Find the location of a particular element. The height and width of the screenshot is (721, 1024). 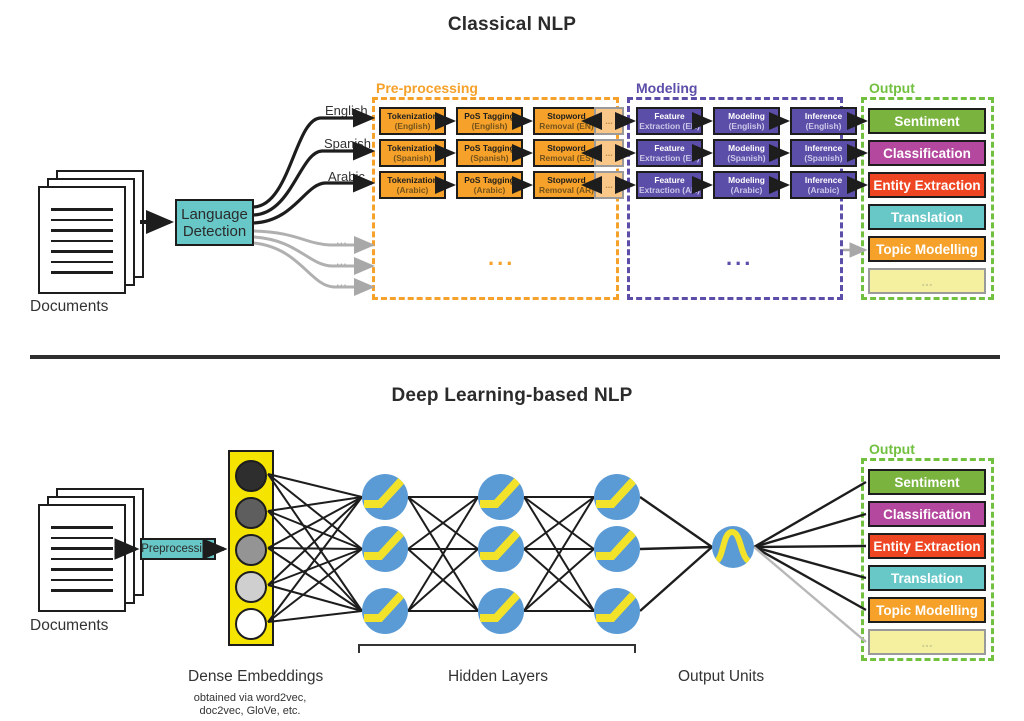

stage-sub: Extraction (ES) is located at coordinates (669, 158).